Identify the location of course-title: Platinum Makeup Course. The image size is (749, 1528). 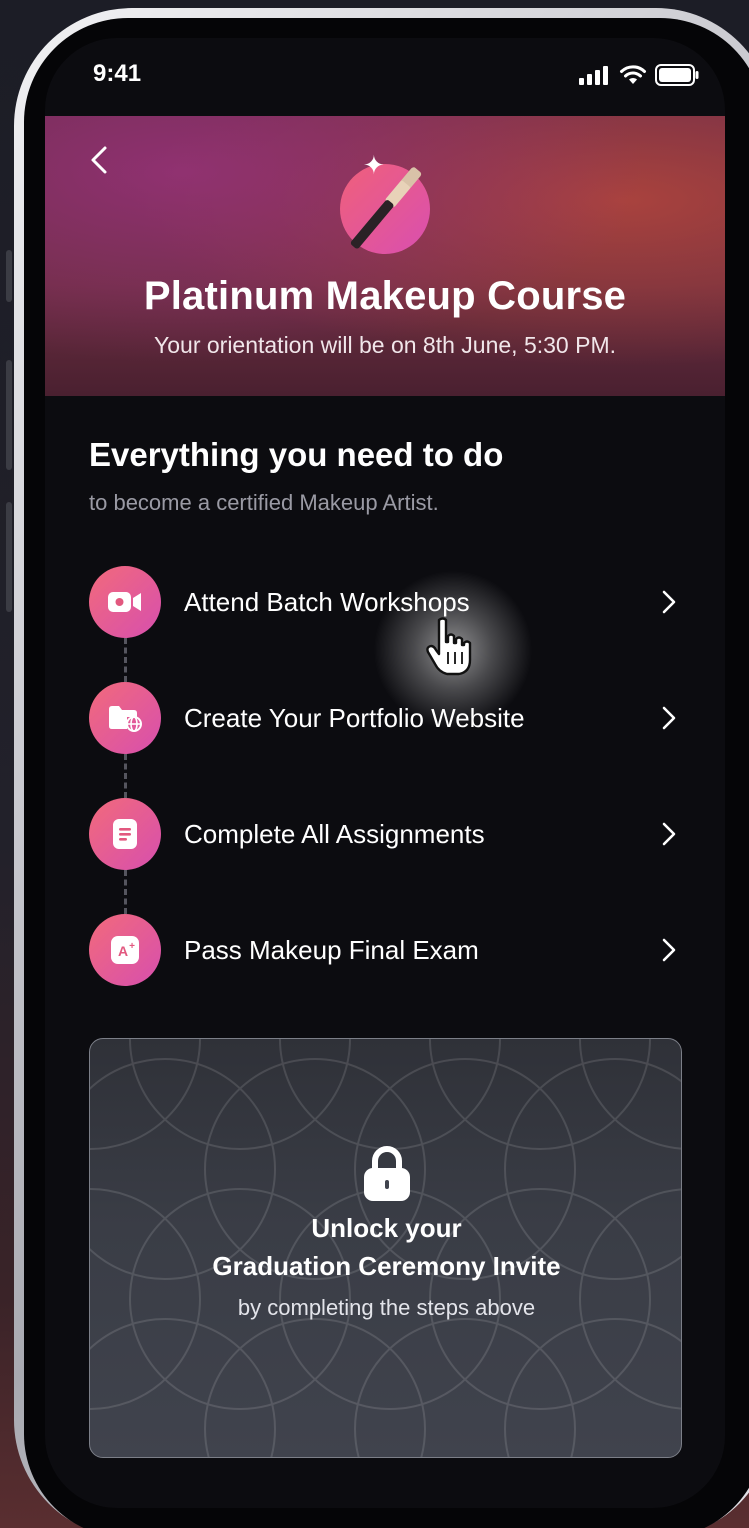
(385, 296).